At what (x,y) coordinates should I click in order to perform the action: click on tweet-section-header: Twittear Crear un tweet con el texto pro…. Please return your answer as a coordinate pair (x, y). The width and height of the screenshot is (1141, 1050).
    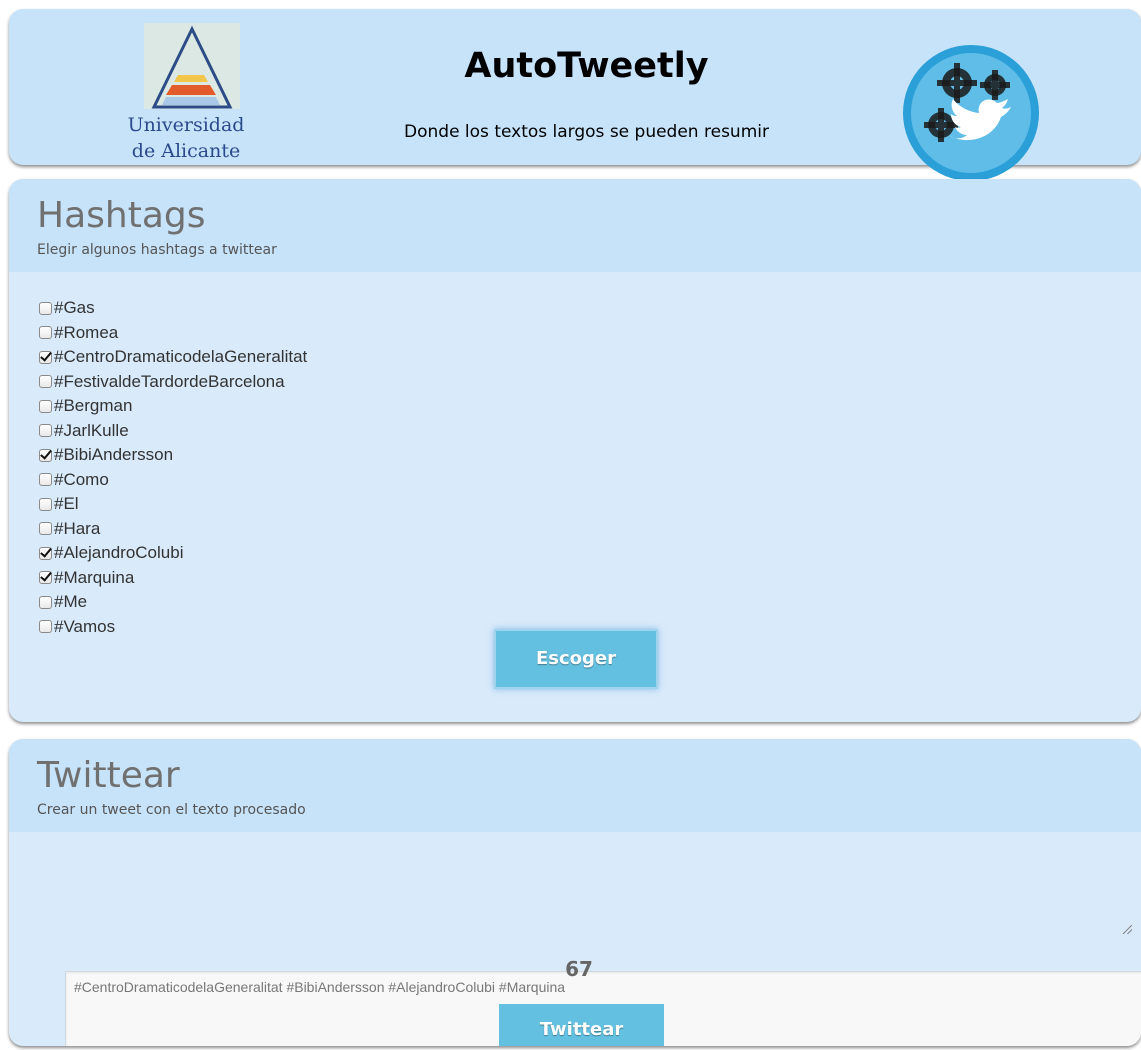
    Looking at the image, I should click on (575, 785).